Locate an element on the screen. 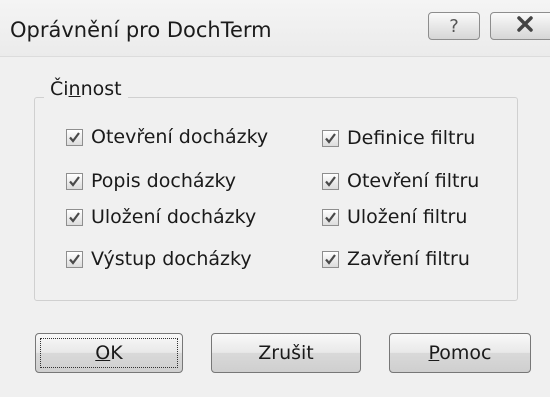  checkbox-popis-dochazky: Popis docházky is located at coordinates (151, 181).